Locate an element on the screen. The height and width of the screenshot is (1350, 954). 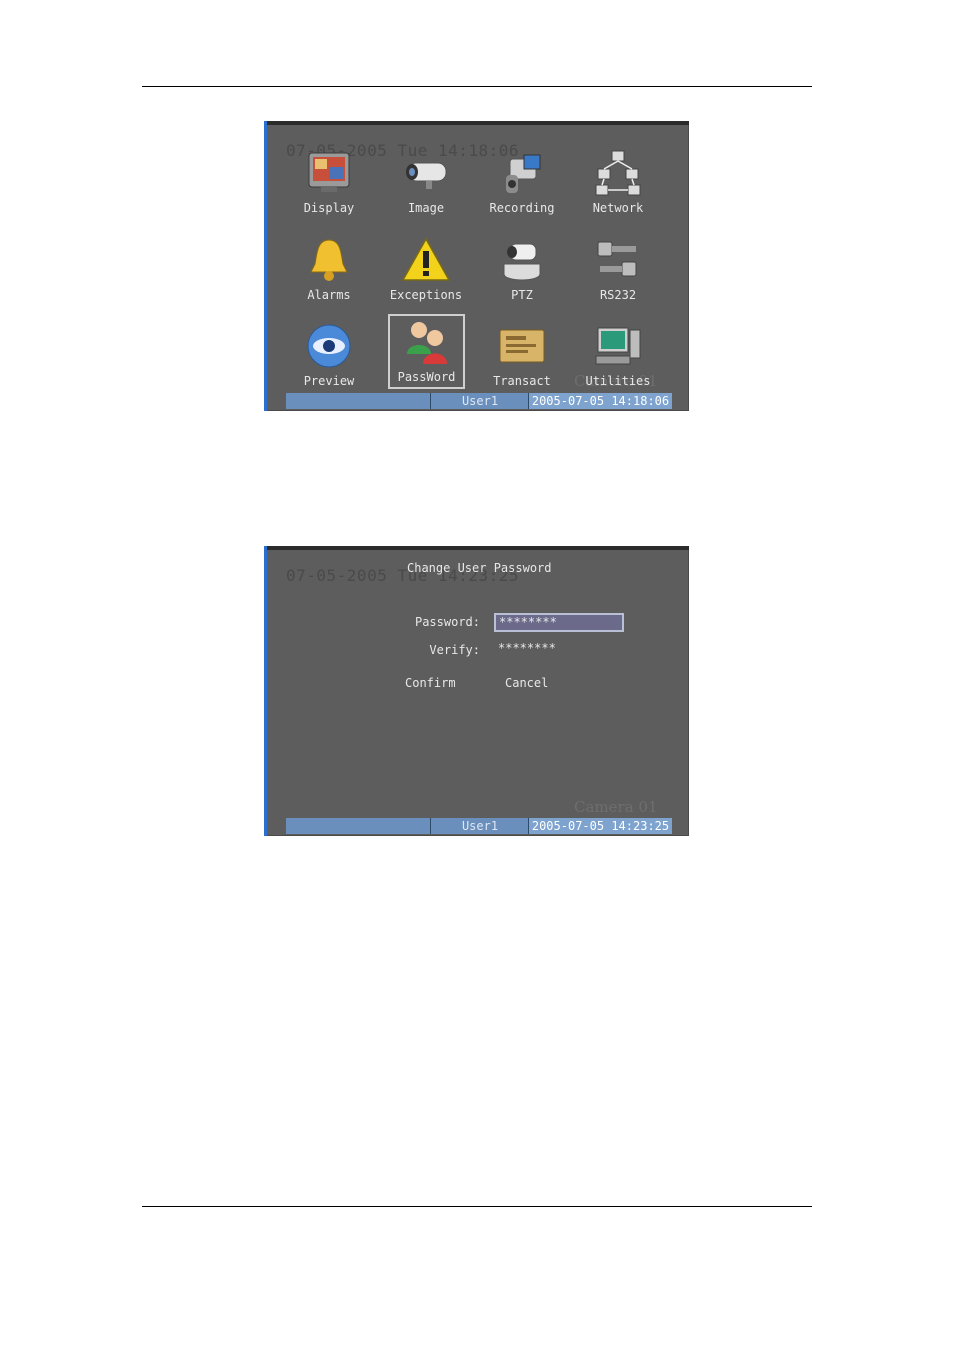
status-bar: User1 2005-07-05 14:18:06 is located at coordinates (479, 401).